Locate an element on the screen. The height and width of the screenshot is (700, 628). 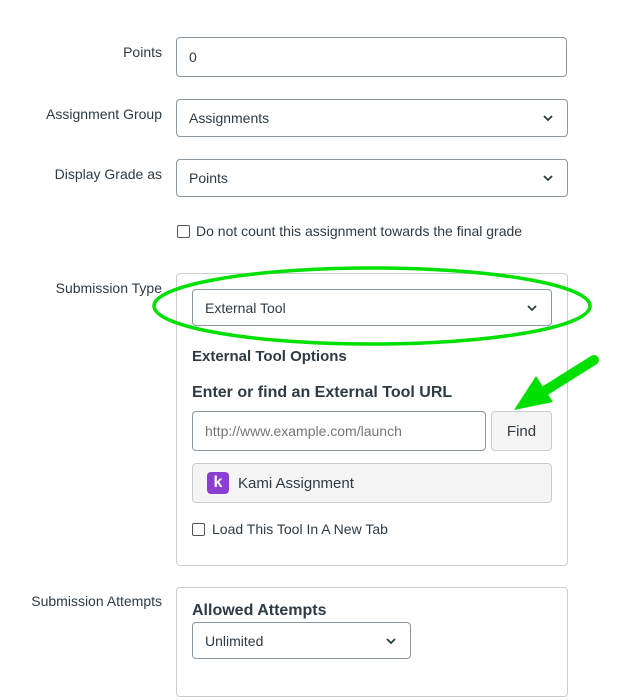
kami-assignment-tool: k Kami Assignment is located at coordinates (372, 483).